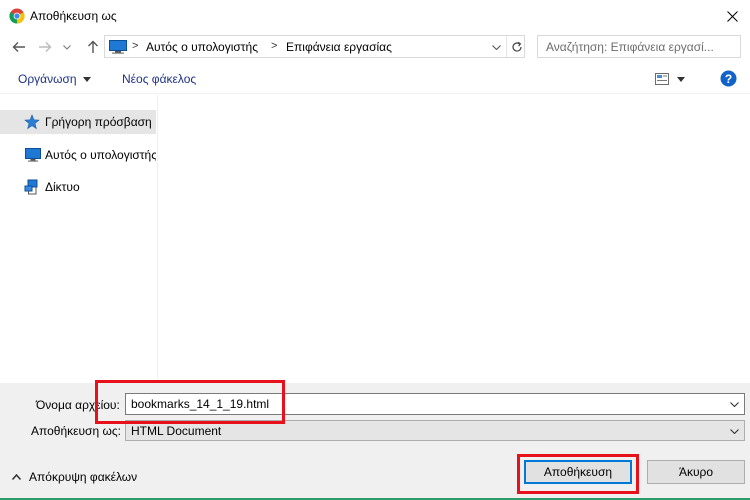 Image resolution: width=750 pixels, height=500 pixels. I want to click on title-bar: Αποθήκευση ως, so click(375, 16).